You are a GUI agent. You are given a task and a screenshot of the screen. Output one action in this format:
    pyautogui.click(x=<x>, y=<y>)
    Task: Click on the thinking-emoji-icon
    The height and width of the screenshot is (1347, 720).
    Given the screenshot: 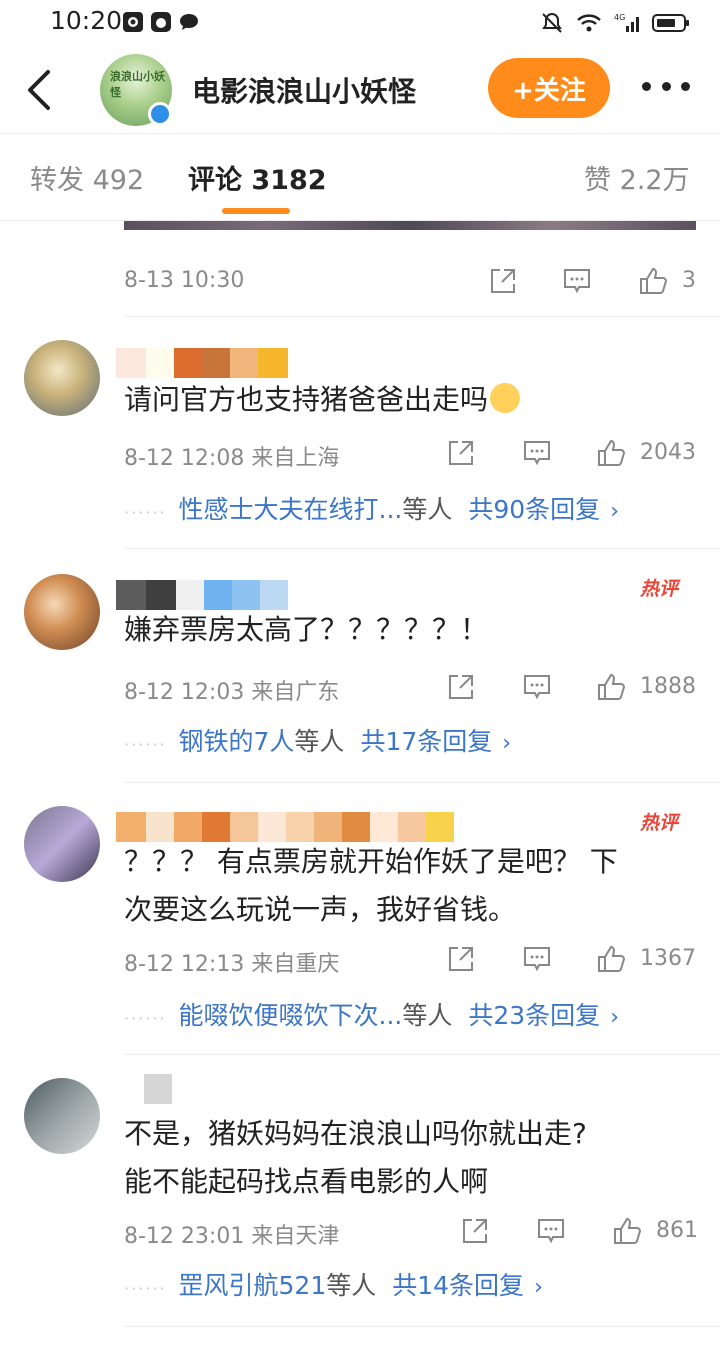 What is the action you would take?
    pyautogui.click(x=505, y=398)
    